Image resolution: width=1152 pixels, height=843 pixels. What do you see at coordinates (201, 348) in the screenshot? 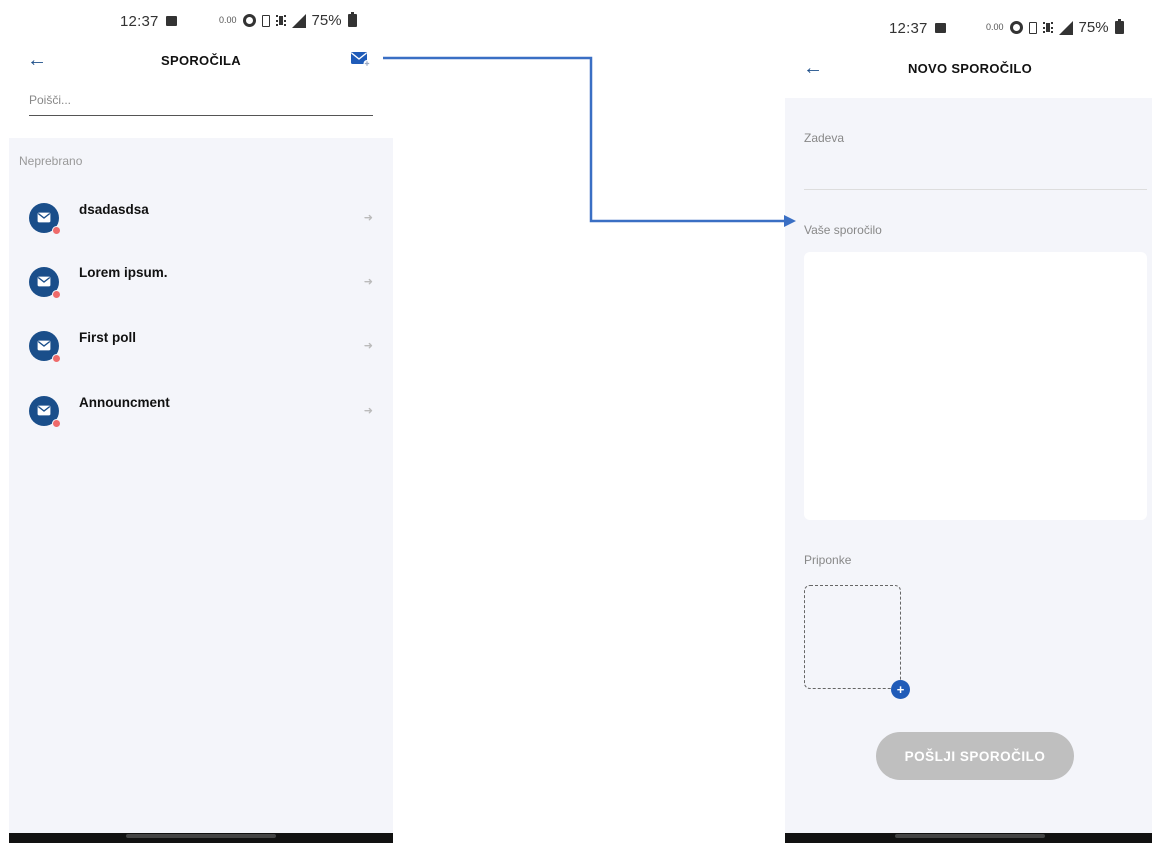
I see `list-item: First poll ➜` at bounding box center [201, 348].